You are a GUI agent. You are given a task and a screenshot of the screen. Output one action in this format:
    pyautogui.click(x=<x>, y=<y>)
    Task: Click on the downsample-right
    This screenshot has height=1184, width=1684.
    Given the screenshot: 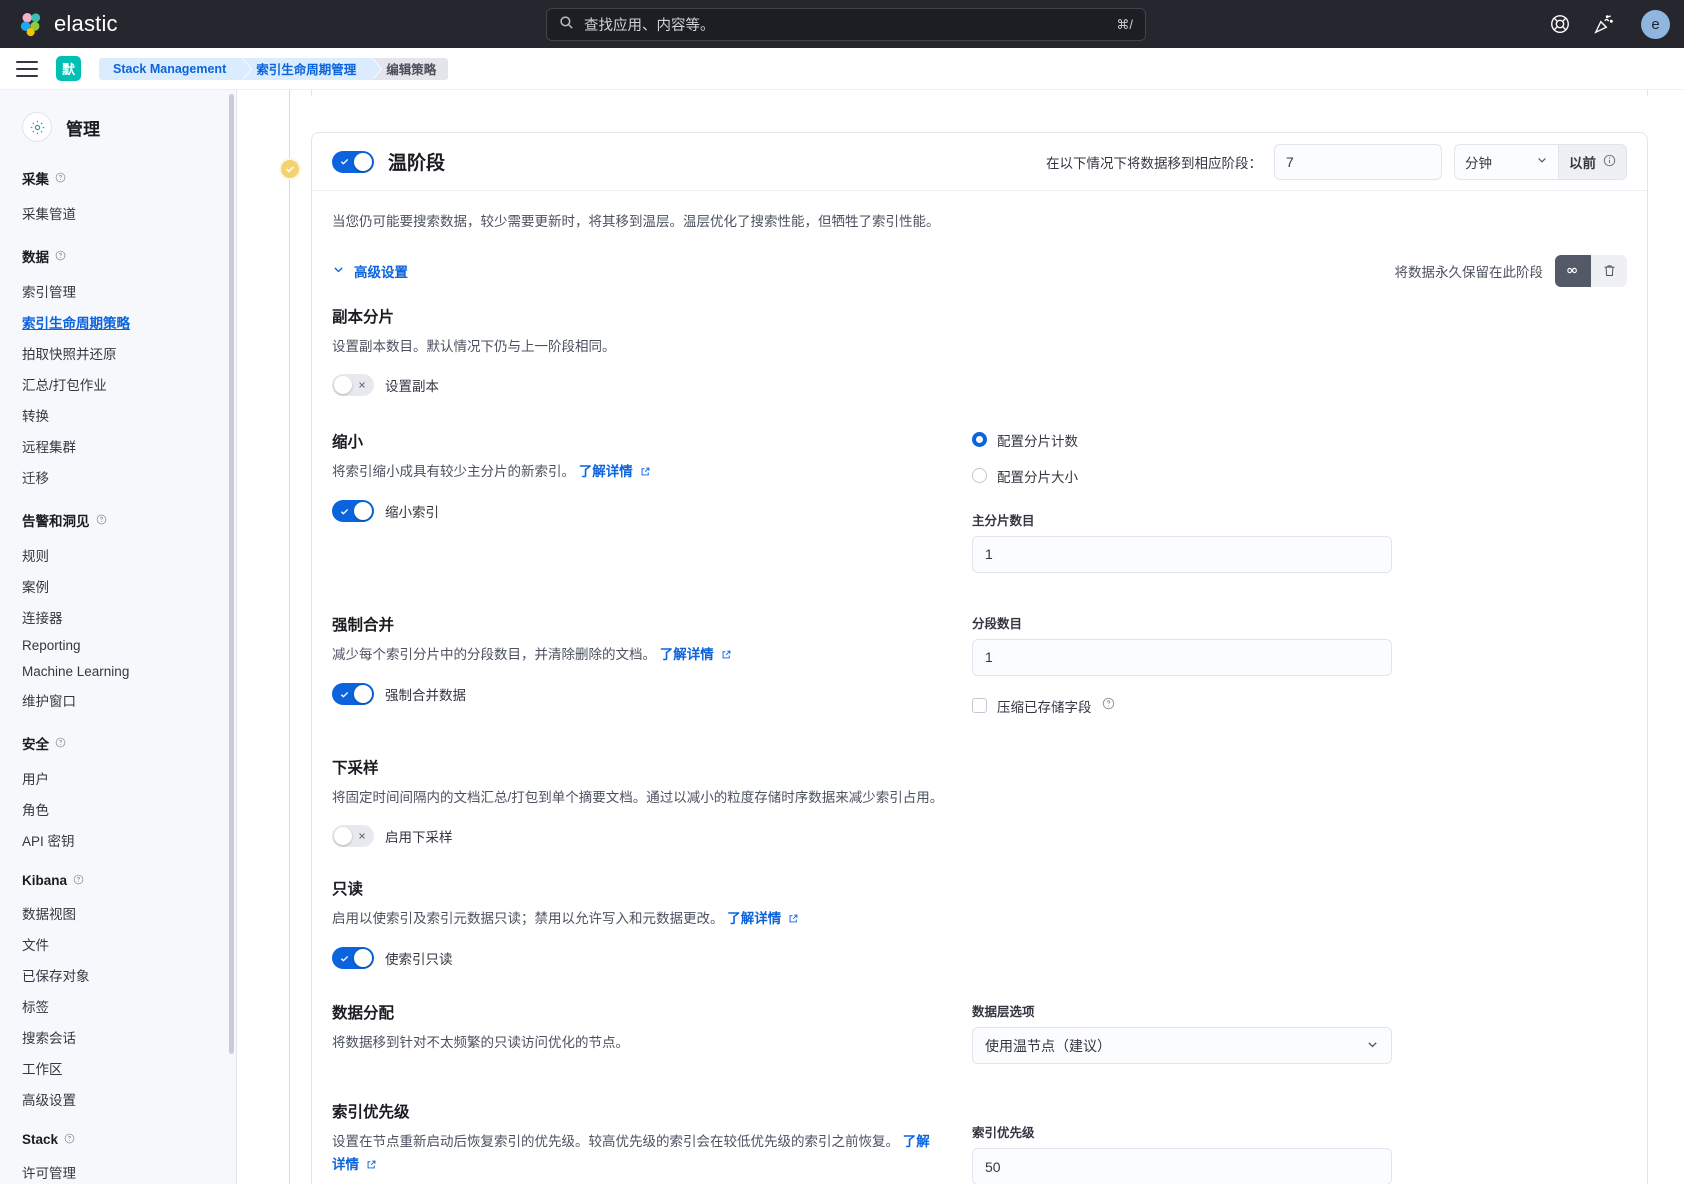 What is the action you would take?
    pyautogui.click(x=1242, y=801)
    